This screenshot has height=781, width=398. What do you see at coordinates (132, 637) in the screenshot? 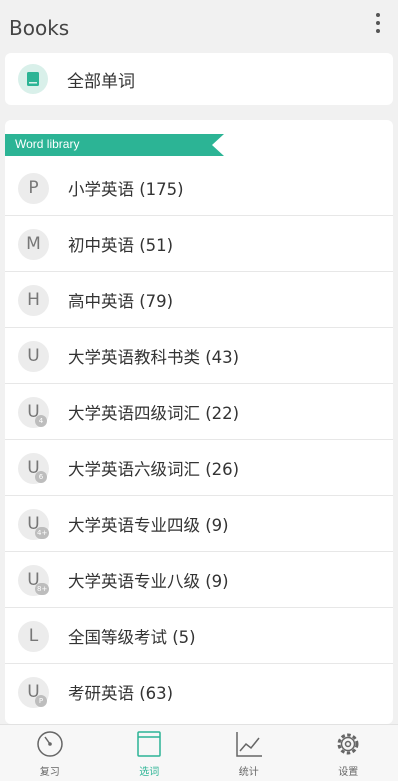
I see `library-item-label: 全国等级考试 (5)` at bounding box center [132, 637].